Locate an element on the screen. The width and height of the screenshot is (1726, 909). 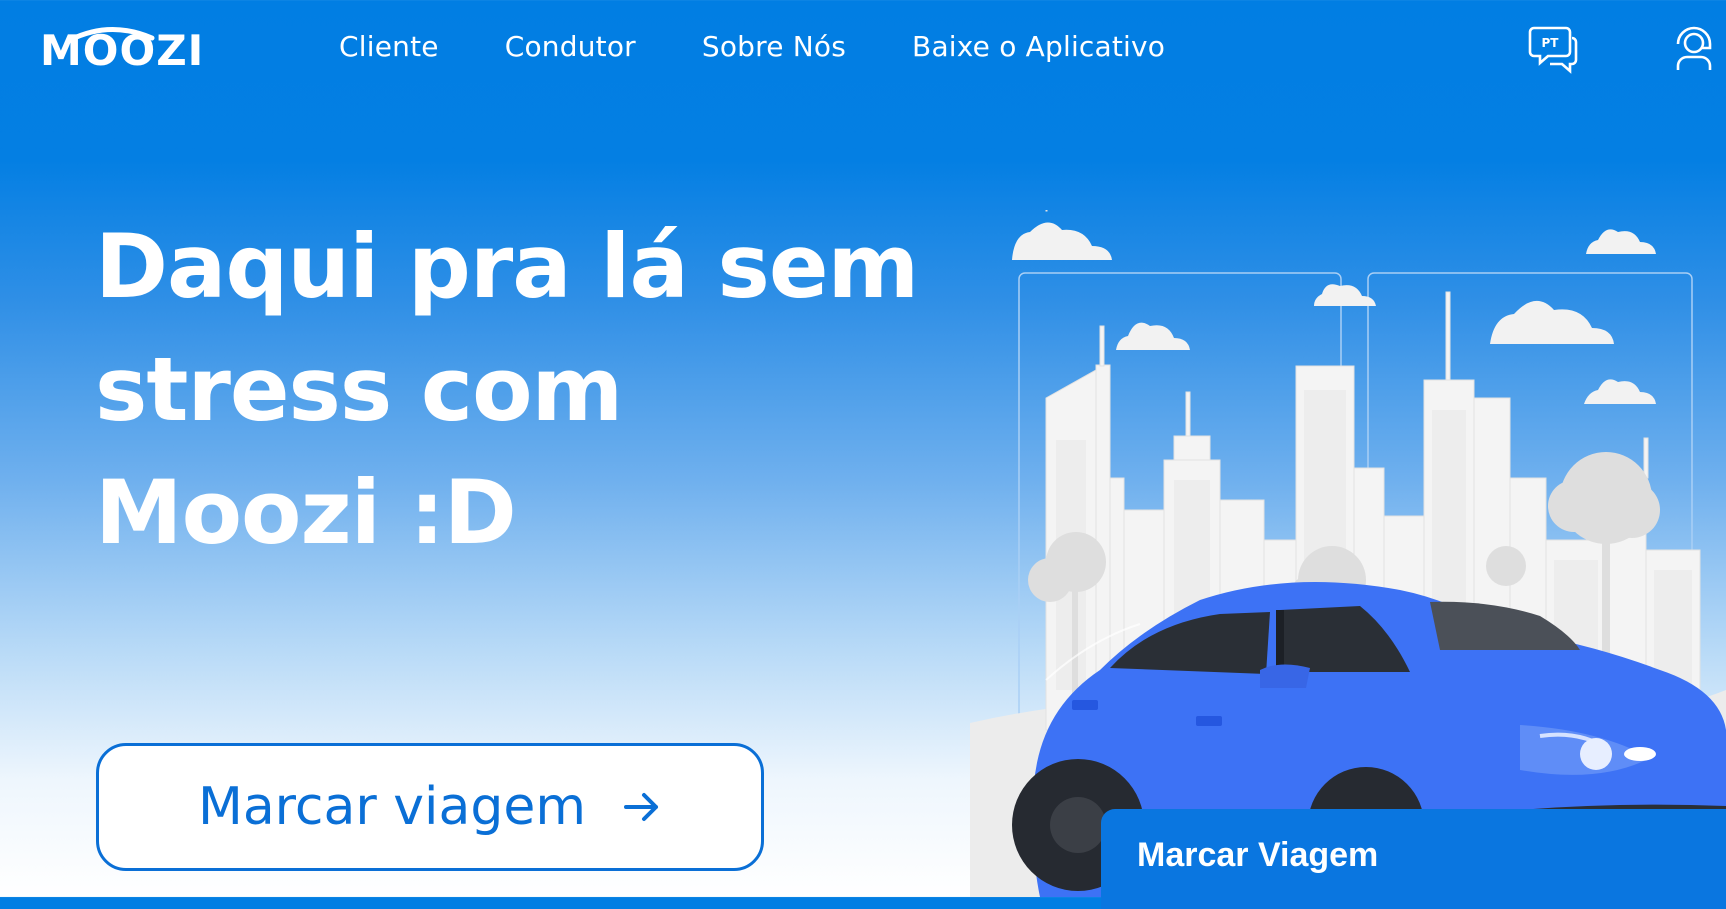
moozi-logo: MOOZI is located at coordinates (130, 46).